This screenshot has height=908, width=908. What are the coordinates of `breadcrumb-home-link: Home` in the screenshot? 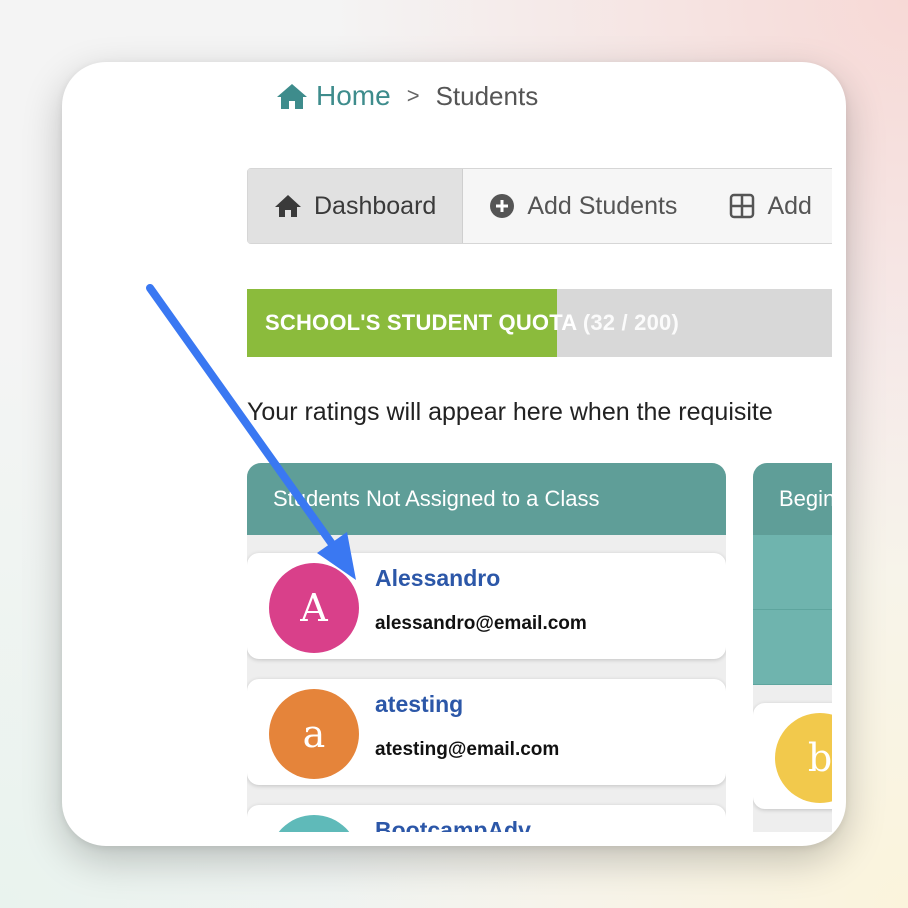 It's located at (333, 96).